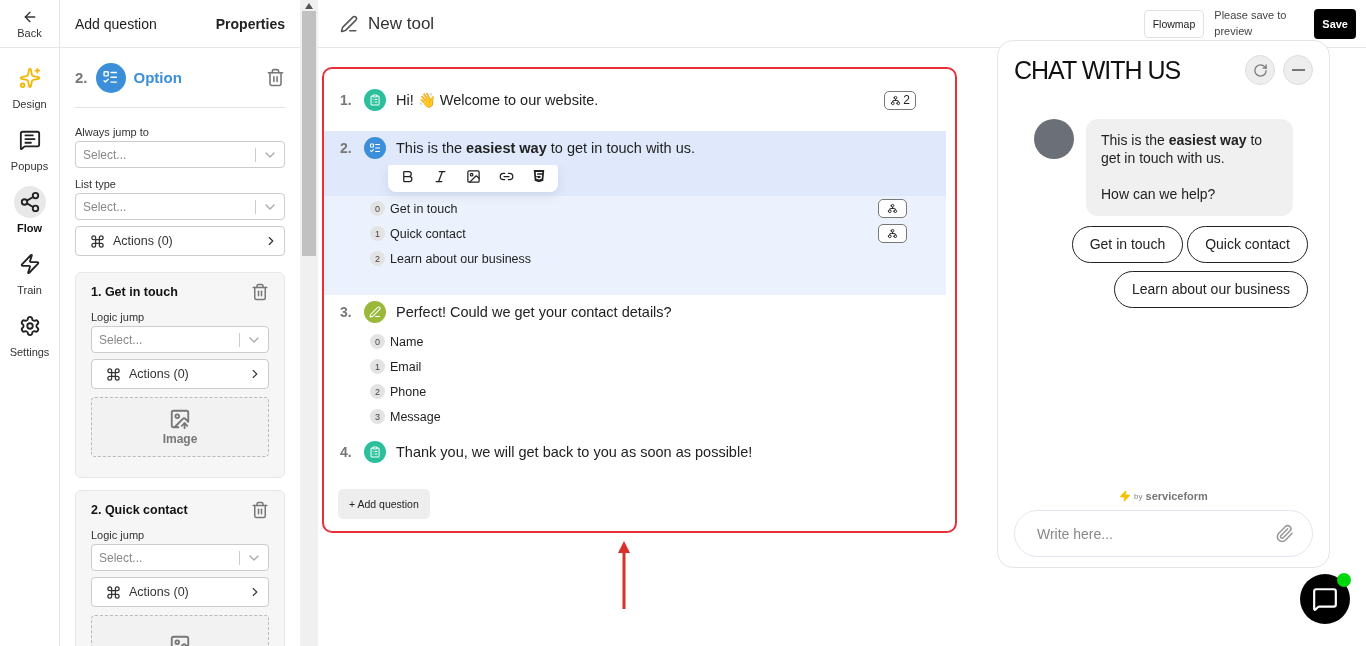 The image size is (1366, 646). Describe the element at coordinates (407, 341) in the screenshot. I see `option-label: Name` at that location.